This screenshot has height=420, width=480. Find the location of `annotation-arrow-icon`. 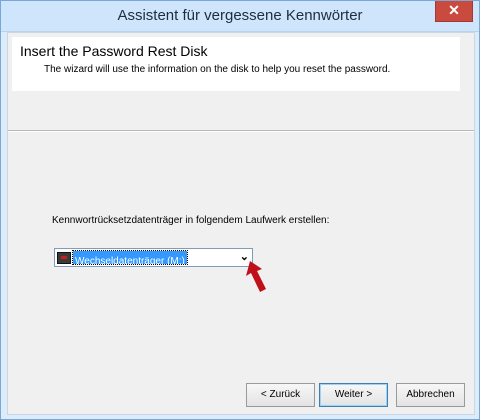

annotation-arrow-icon is located at coordinates (256, 276).